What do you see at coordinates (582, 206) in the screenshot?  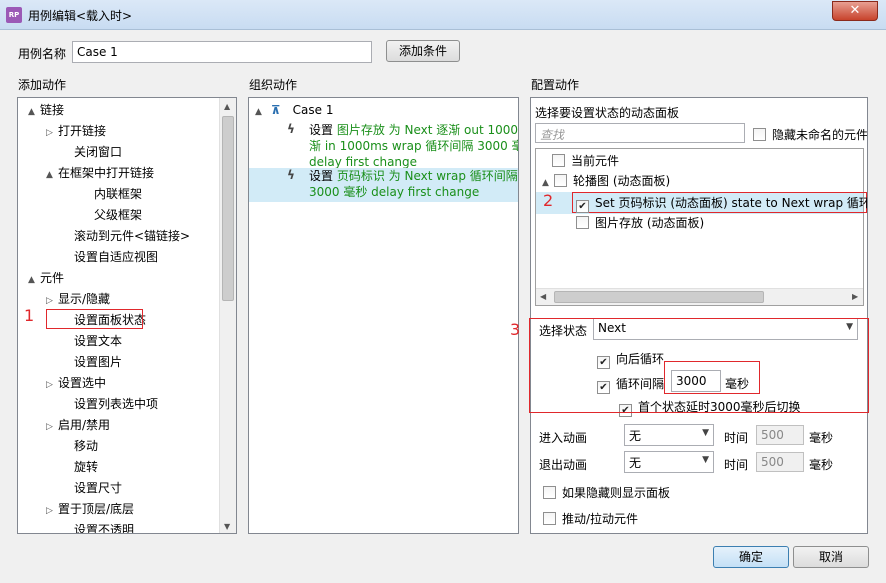 I see `checkbox-checked-icon: ✔` at bounding box center [582, 206].